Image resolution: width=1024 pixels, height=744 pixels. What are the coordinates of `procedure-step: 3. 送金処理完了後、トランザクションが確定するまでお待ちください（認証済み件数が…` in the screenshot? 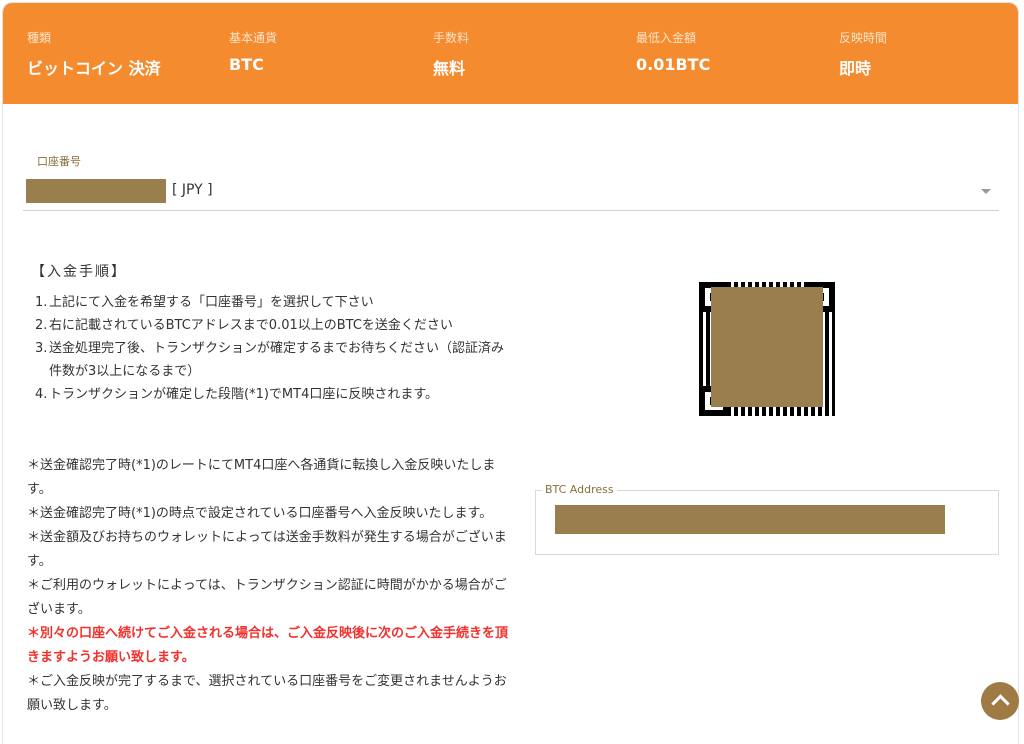 It's located at (270, 360).